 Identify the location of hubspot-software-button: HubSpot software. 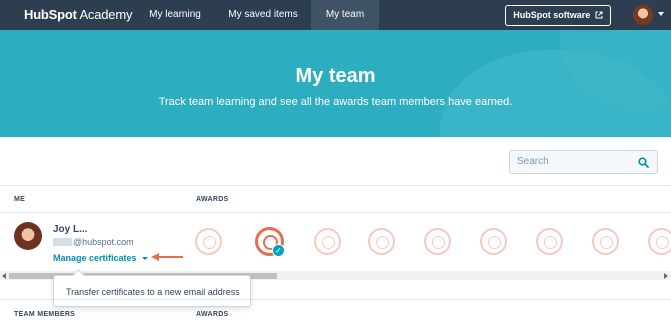
(558, 15).